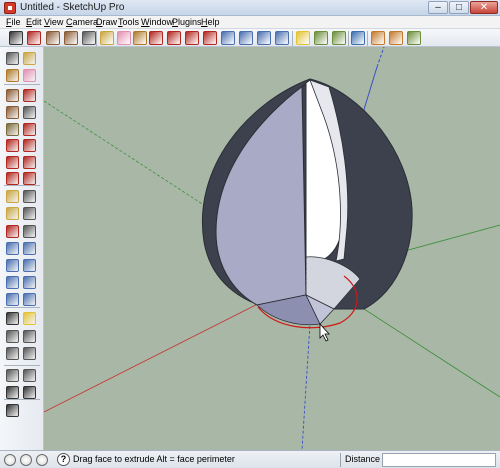  I want to click on look-around-icon, so click(29, 299).